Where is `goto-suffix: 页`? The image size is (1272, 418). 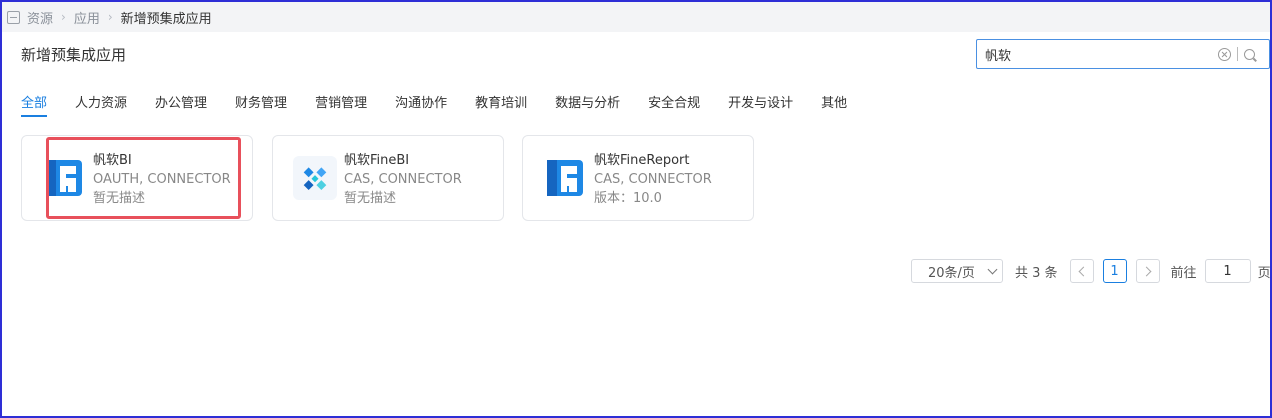
goto-suffix: 页 is located at coordinates (1264, 273).